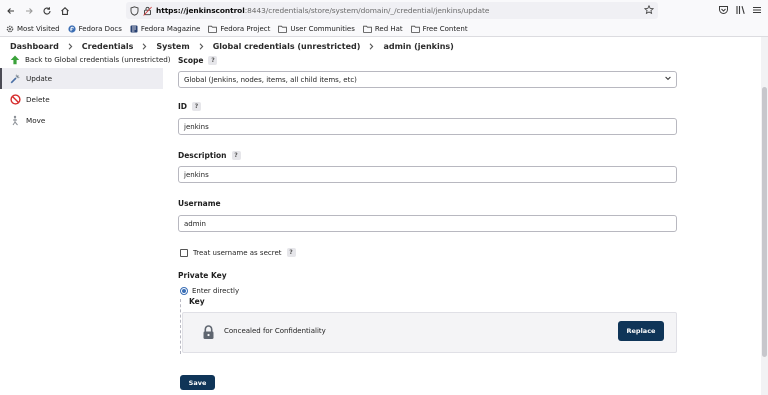 The width and height of the screenshot is (768, 395). What do you see at coordinates (757, 10) in the screenshot?
I see `menu-icon` at bounding box center [757, 10].